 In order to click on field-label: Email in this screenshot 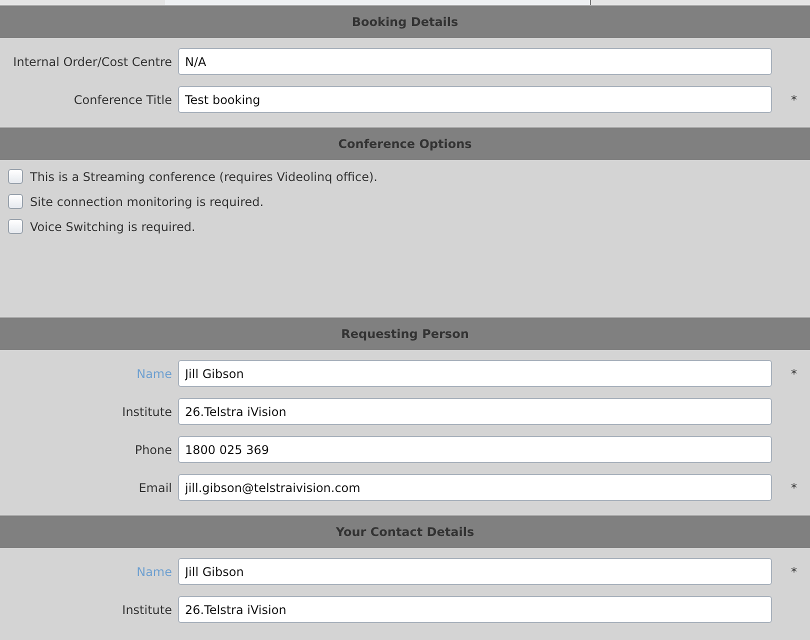, I will do `click(155, 487)`.